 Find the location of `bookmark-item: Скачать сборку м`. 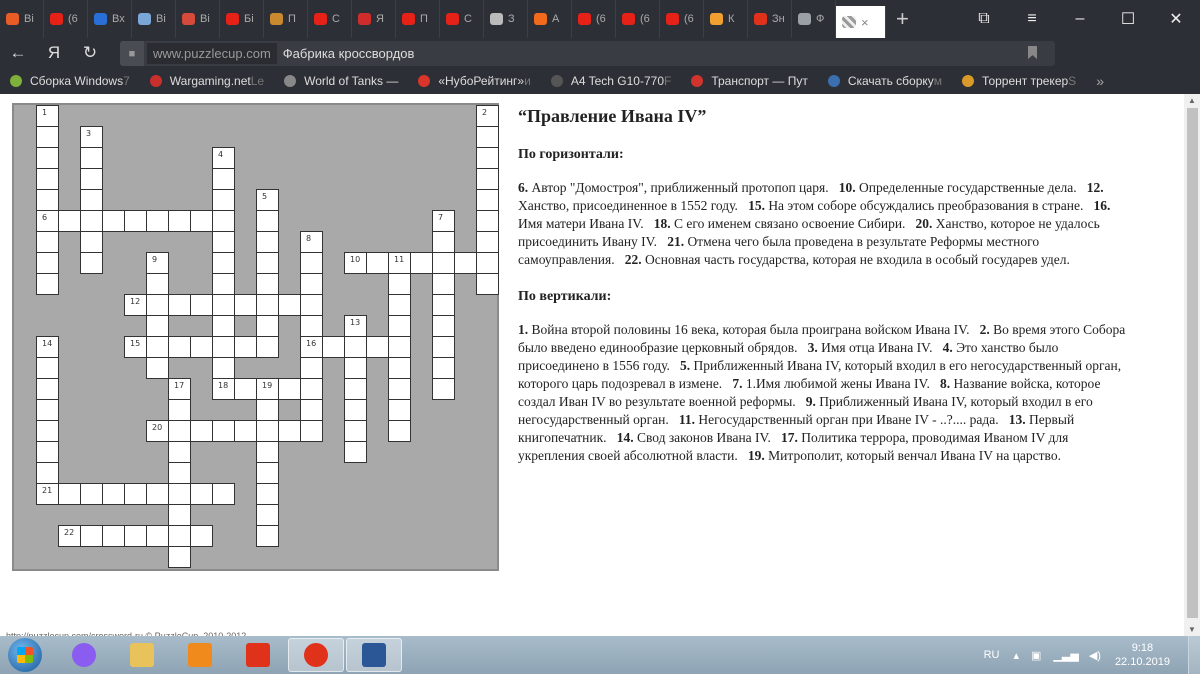

bookmark-item: Скачать сборку м is located at coordinates (884, 81).